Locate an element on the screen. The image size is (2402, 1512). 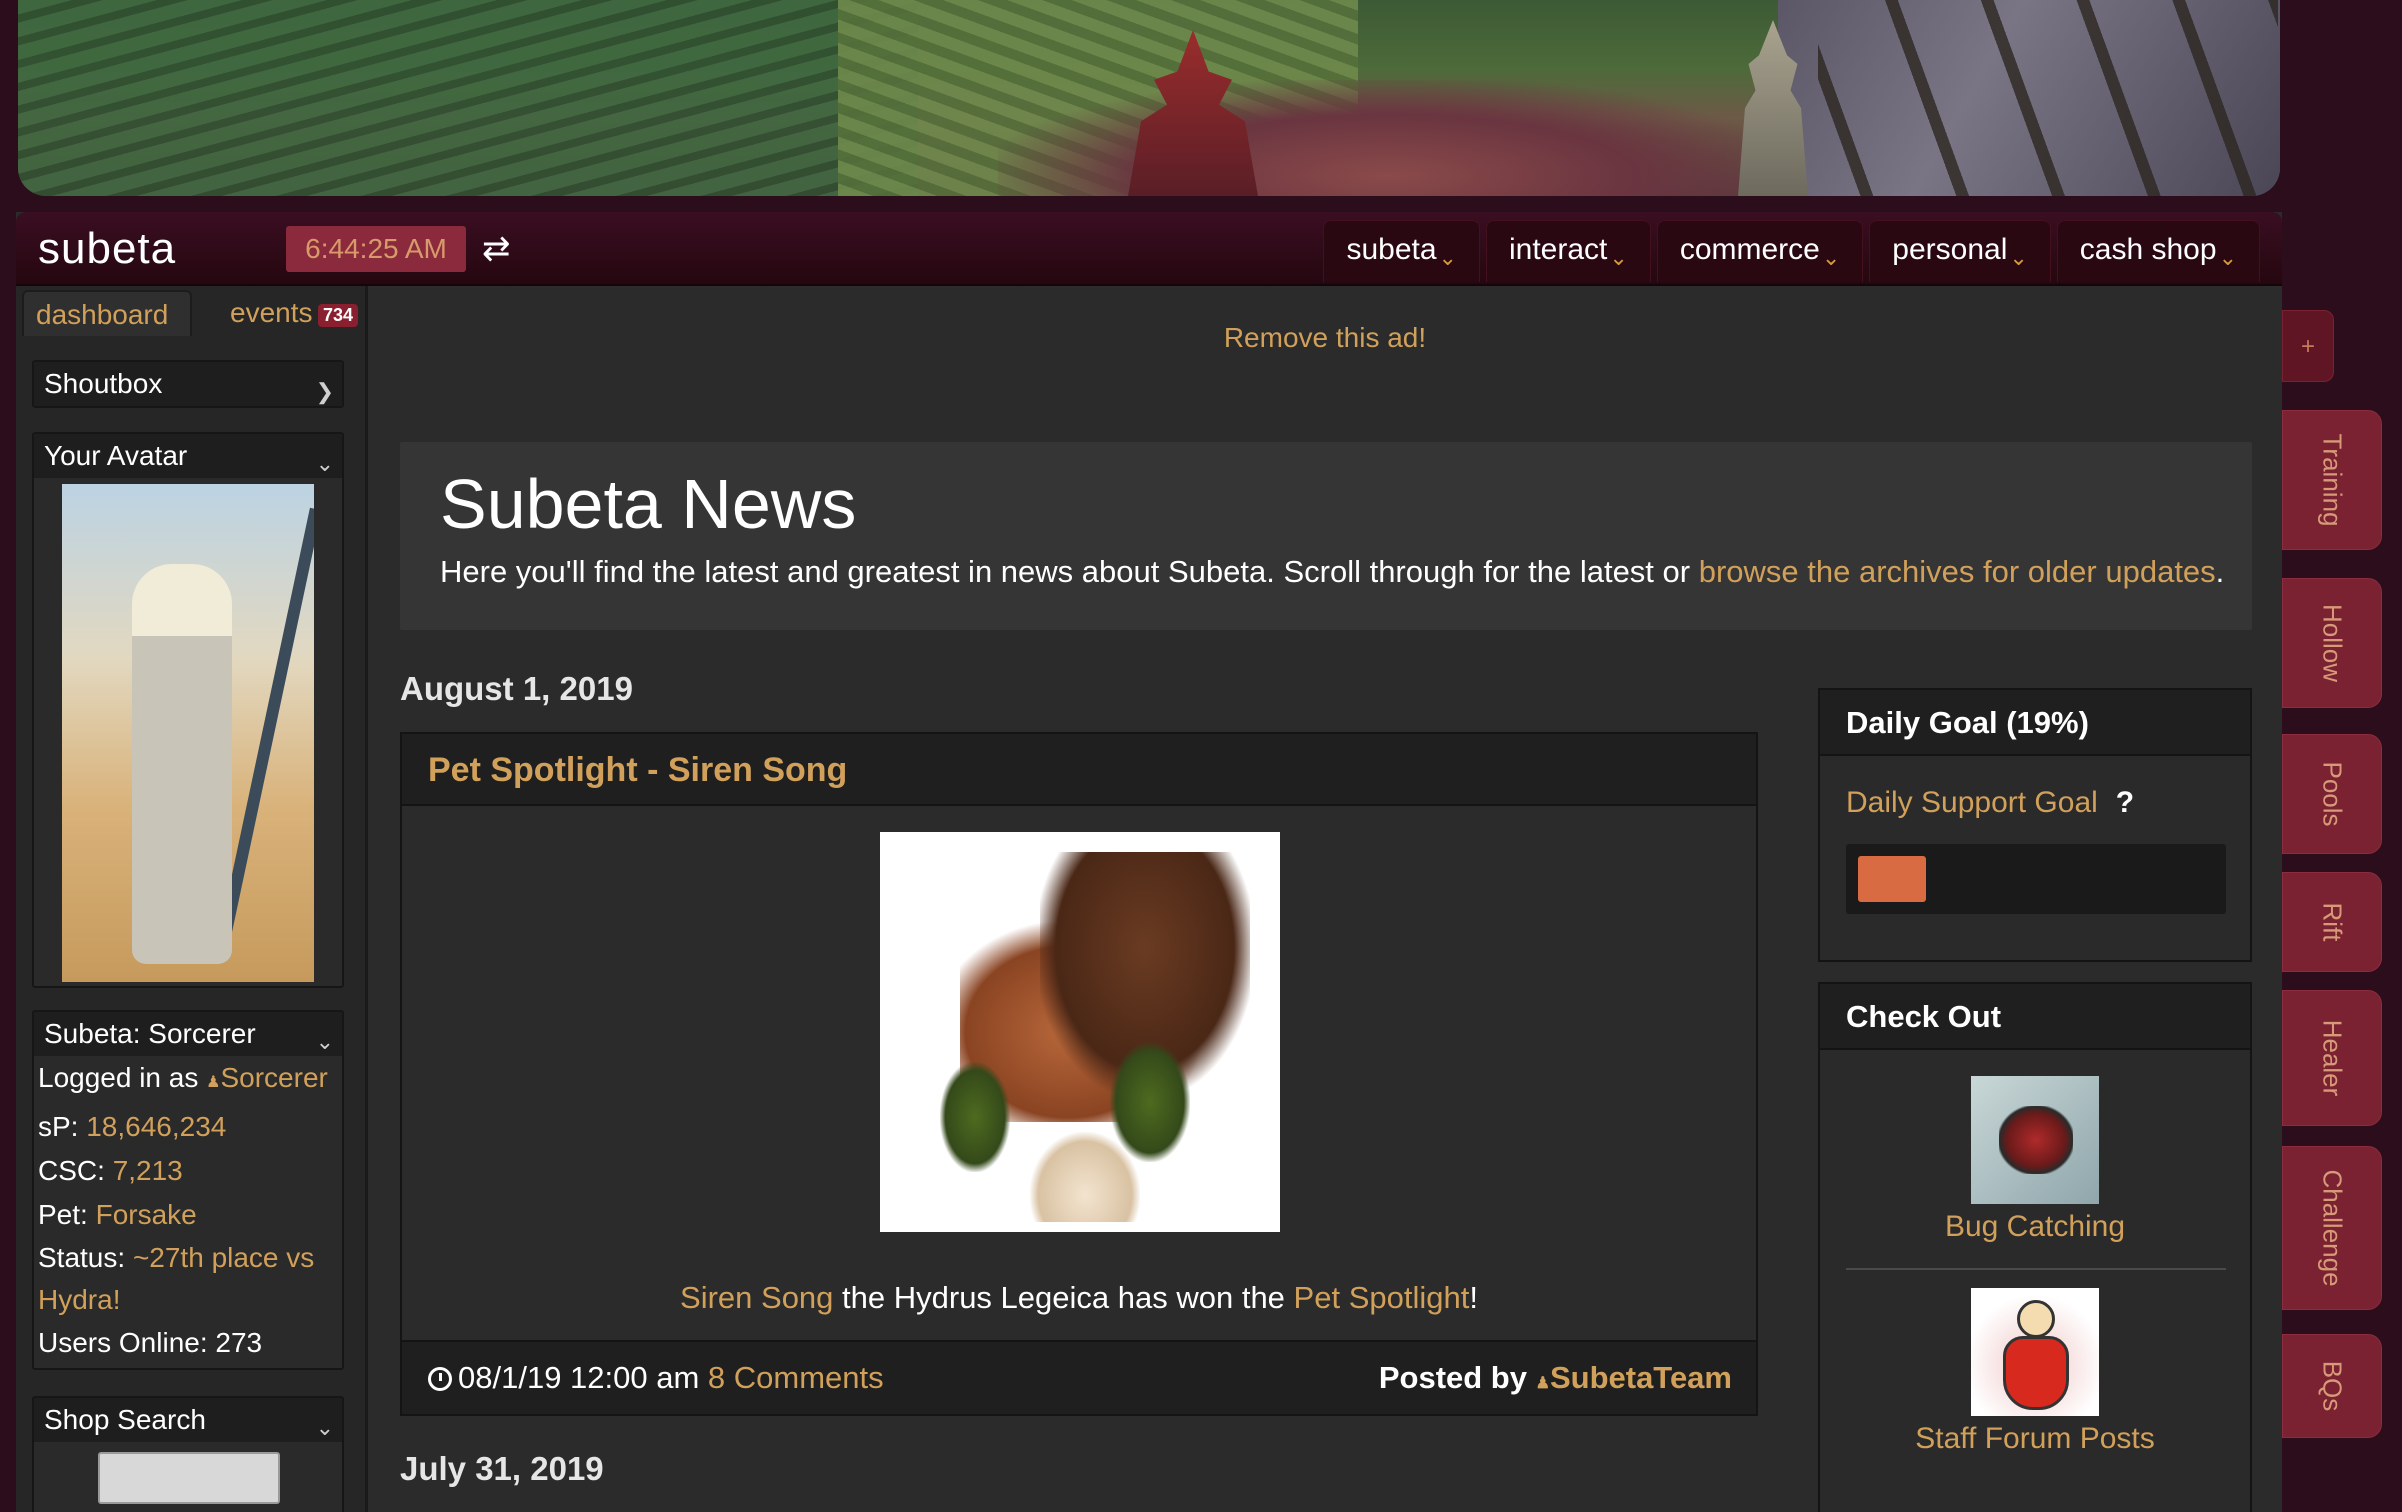
shop-search-panel: Shop Search ⌄ is located at coordinates (188, 1454).